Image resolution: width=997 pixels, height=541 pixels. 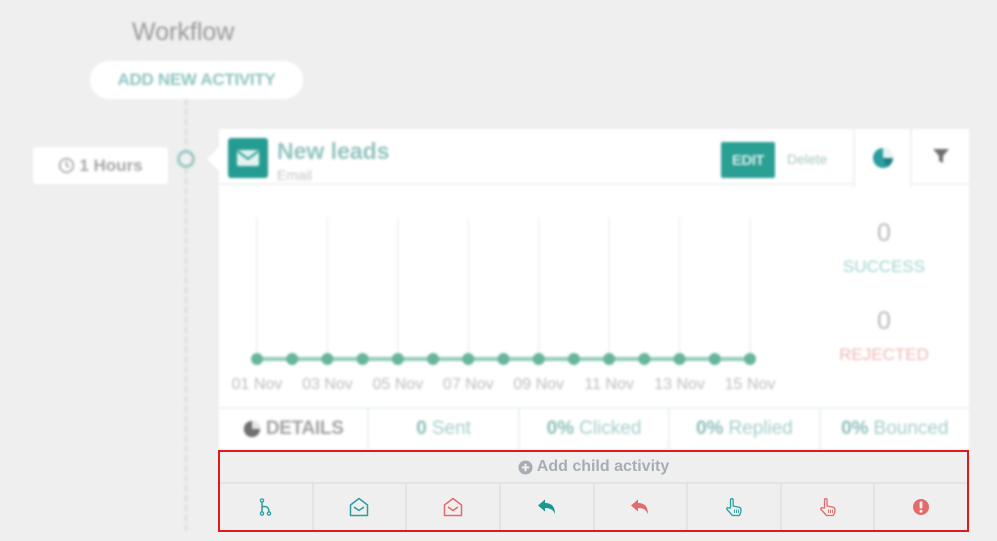 What do you see at coordinates (603, 466) in the screenshot?
I see `add-child-label: Add child activity` at bounding box center [603, 466].